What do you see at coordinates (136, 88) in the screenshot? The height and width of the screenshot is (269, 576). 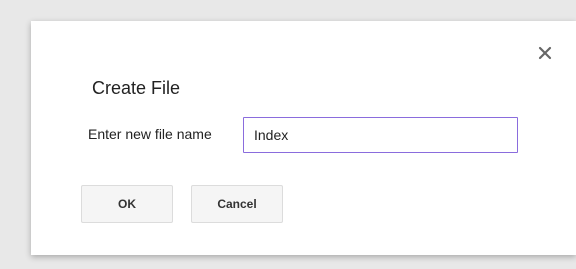 I see `dialog-title: Create File` at bounding box center [136, 88].